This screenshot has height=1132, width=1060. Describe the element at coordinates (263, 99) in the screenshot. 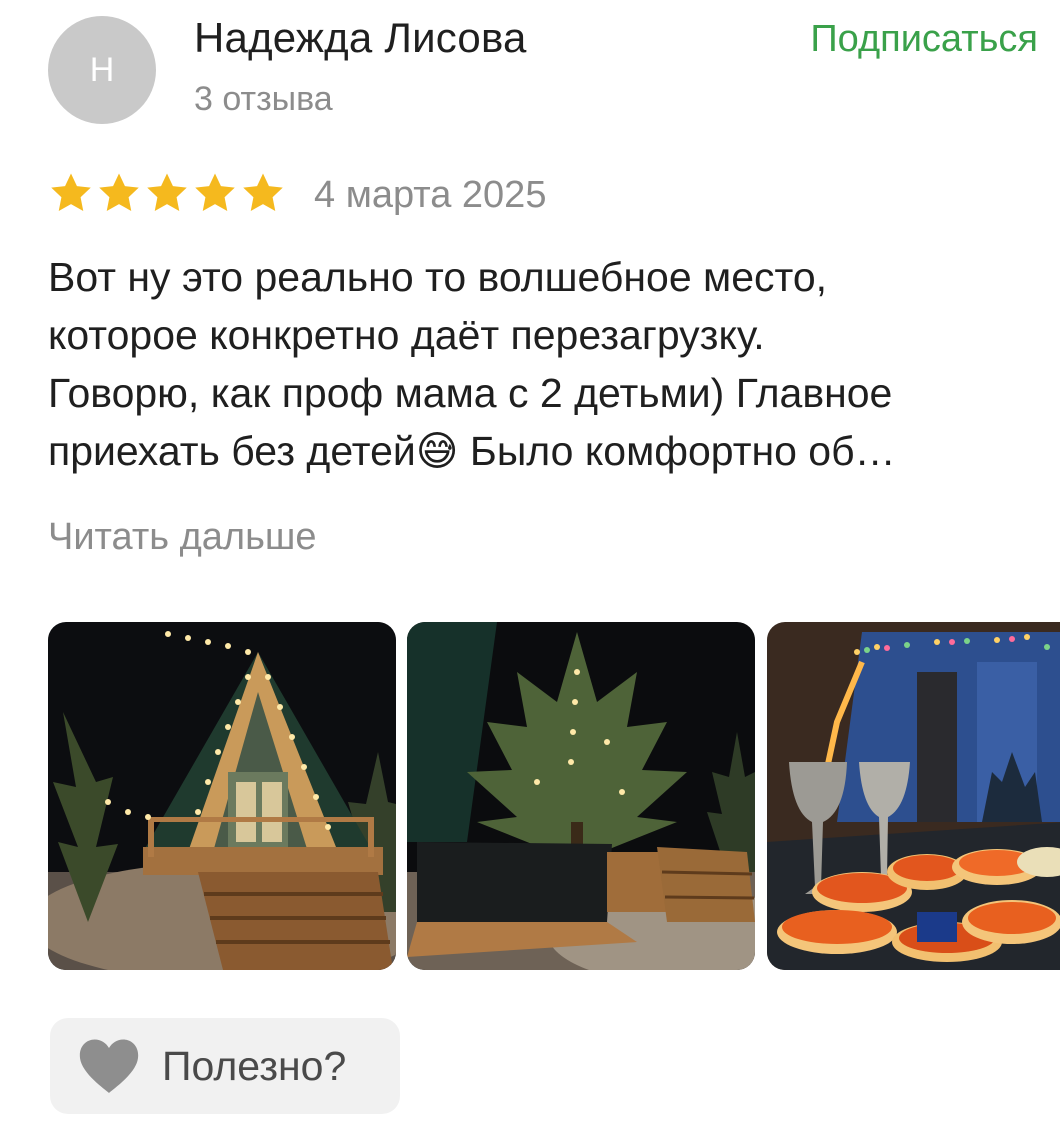

I see `review-count: 3 отзыва` at that location.